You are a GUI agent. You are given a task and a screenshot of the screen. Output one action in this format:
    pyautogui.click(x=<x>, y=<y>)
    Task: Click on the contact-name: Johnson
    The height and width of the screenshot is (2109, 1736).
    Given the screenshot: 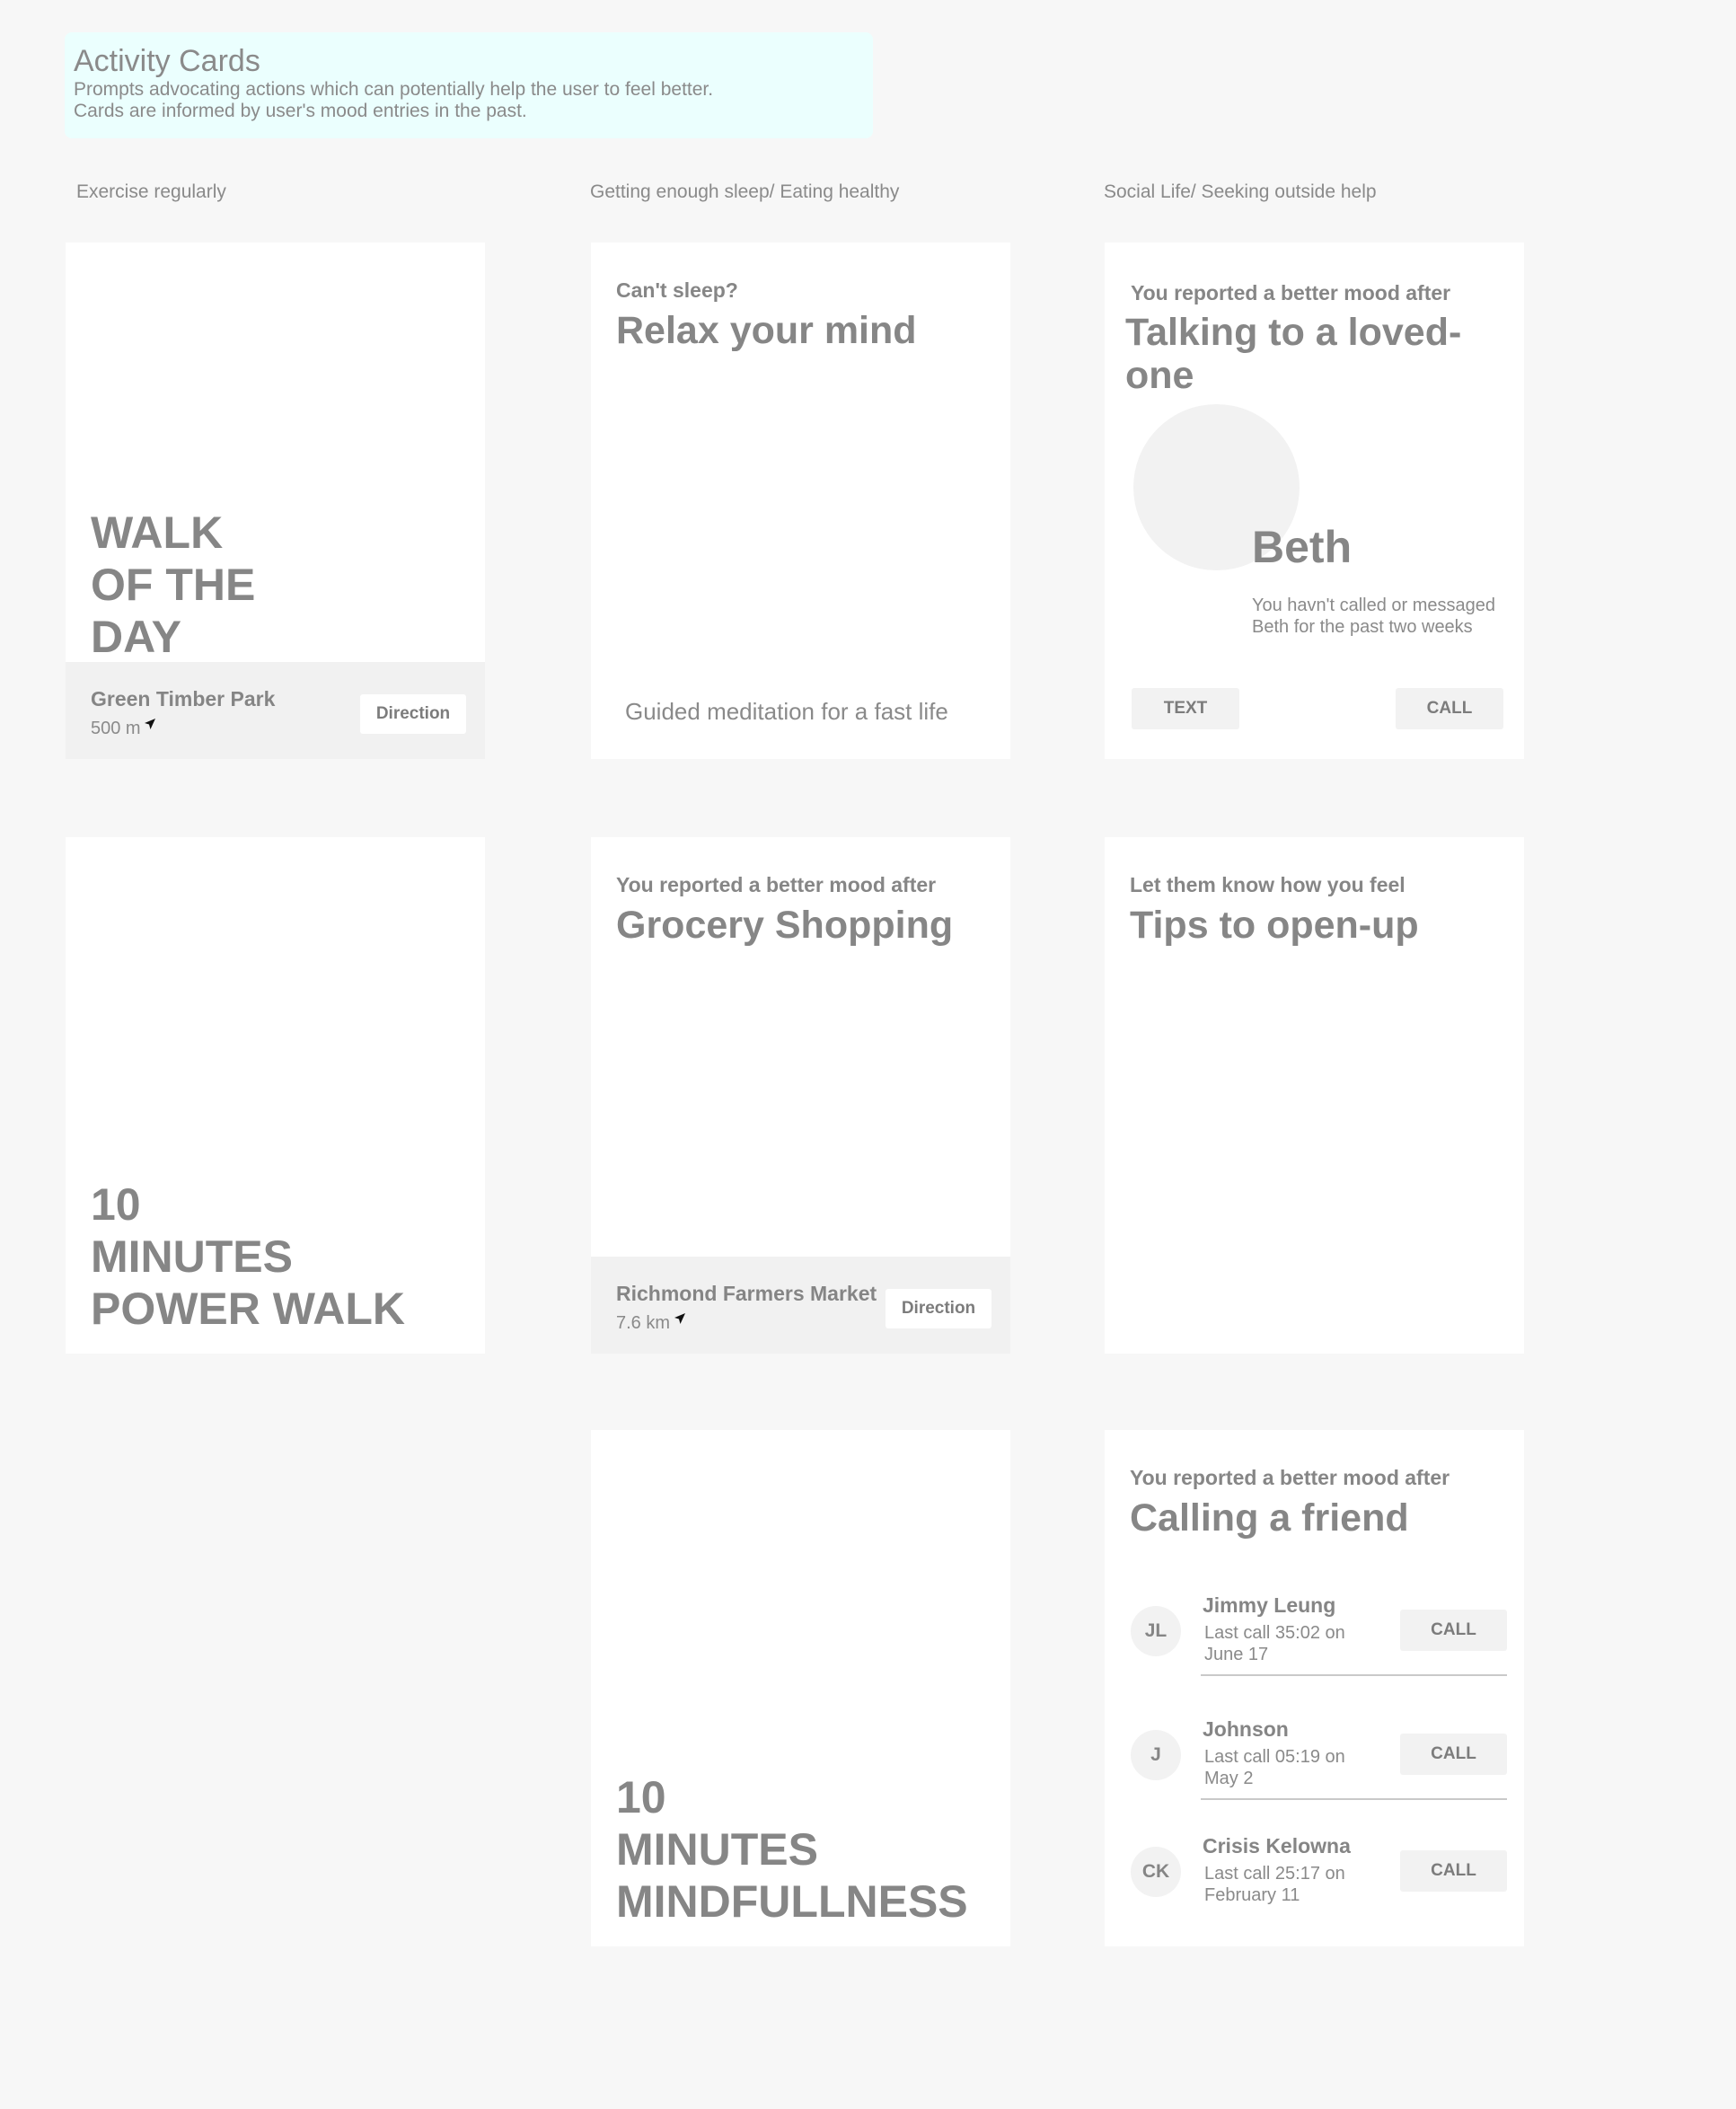 What is the action you would take?
    pyautogui.click(x=1246, y=1729)
    